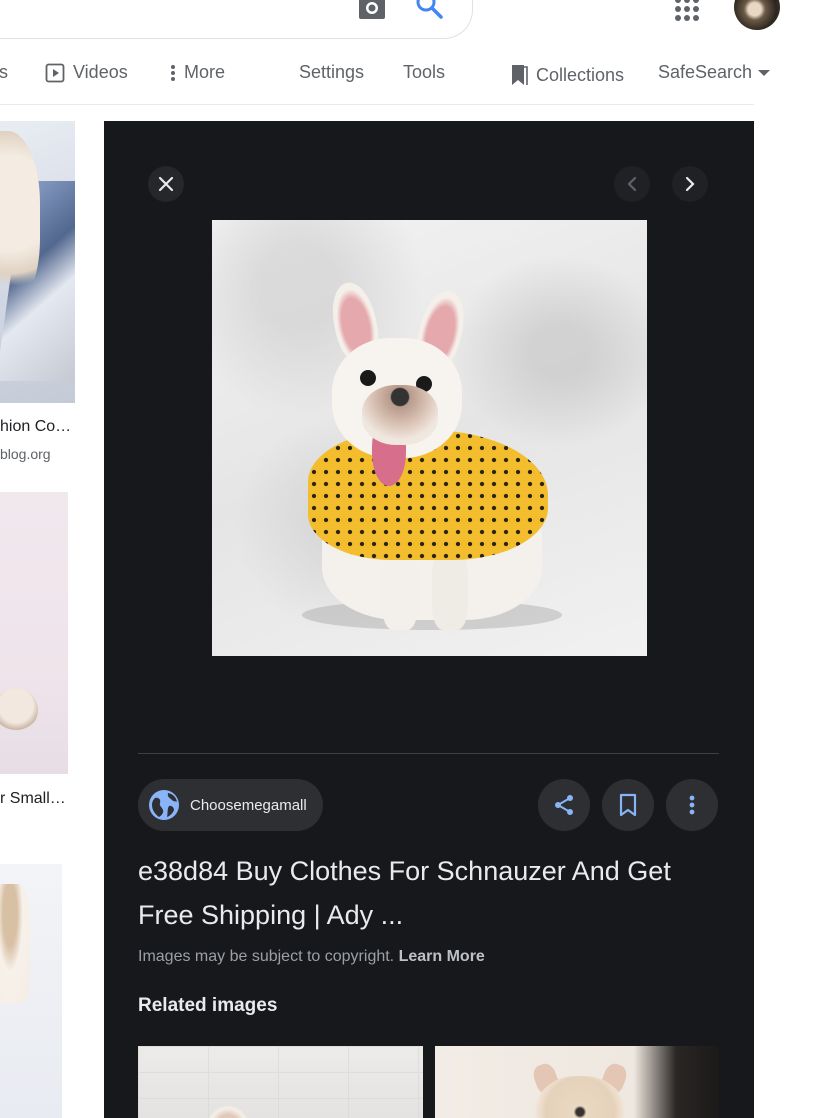  I want to click on copyright-text: Images may be subject to copyright., so click(266, 956).